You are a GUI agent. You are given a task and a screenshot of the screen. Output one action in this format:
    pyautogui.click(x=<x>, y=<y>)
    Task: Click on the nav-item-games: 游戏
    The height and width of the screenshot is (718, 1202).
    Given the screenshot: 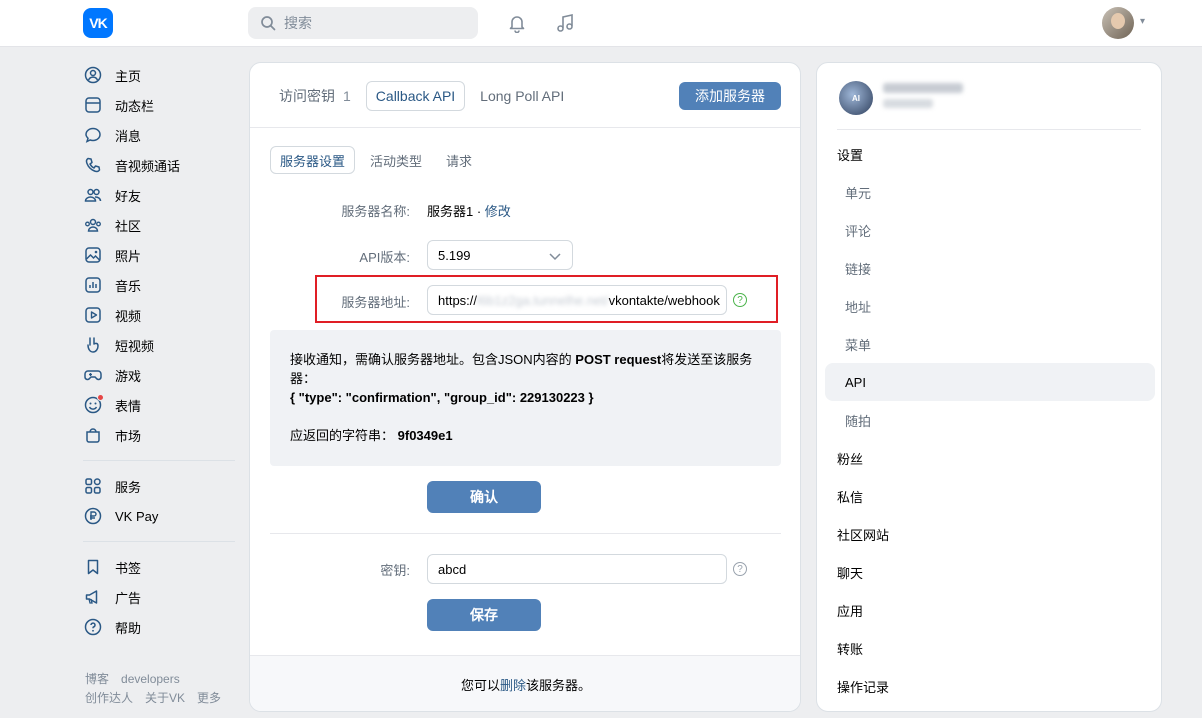 What is the action you would take?
    pyautogui.click(x=160, y=375)
    